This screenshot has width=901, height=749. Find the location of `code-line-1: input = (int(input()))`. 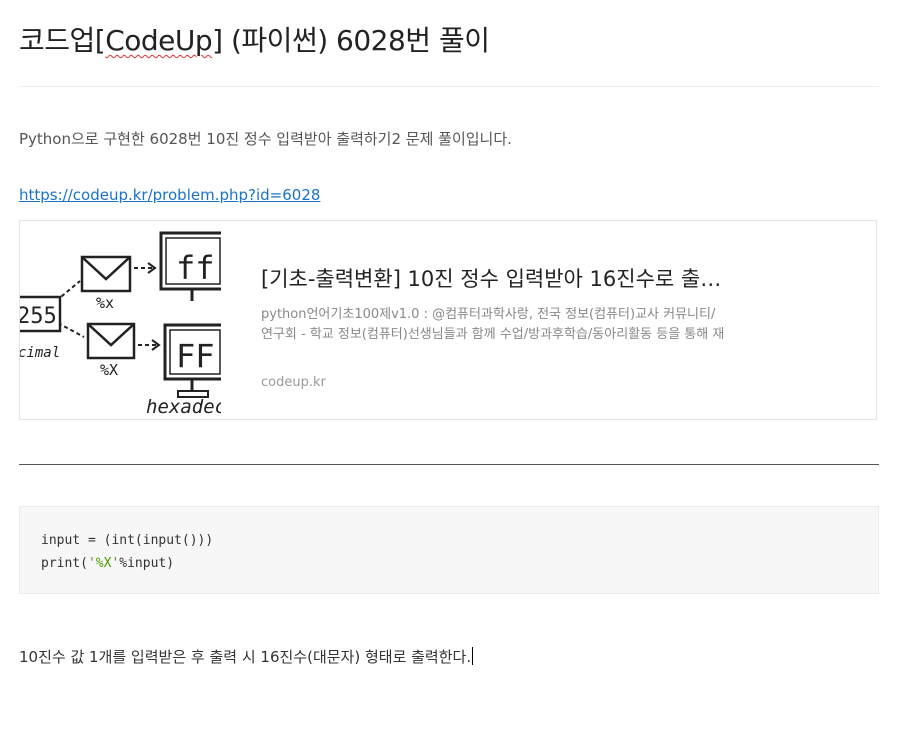

code-line-1: input = (int(input())) is located at coordinates (127, 540).